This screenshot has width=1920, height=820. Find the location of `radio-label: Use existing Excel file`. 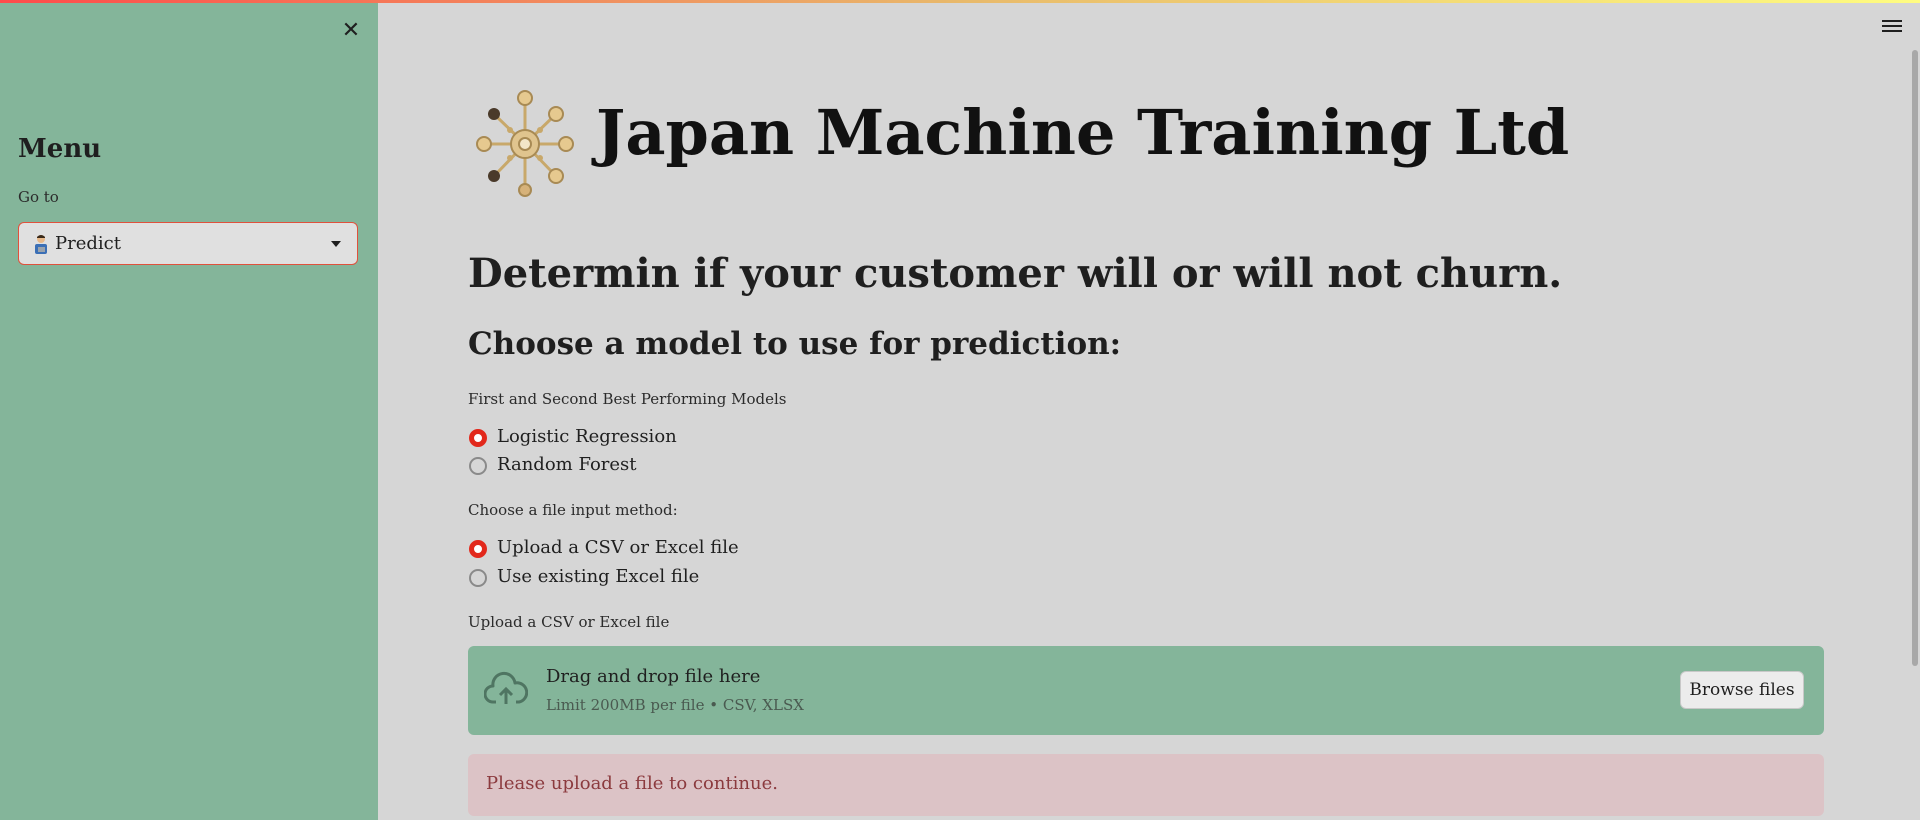

radio-label: Use existing Excel file is located at coordinates (598, 576).